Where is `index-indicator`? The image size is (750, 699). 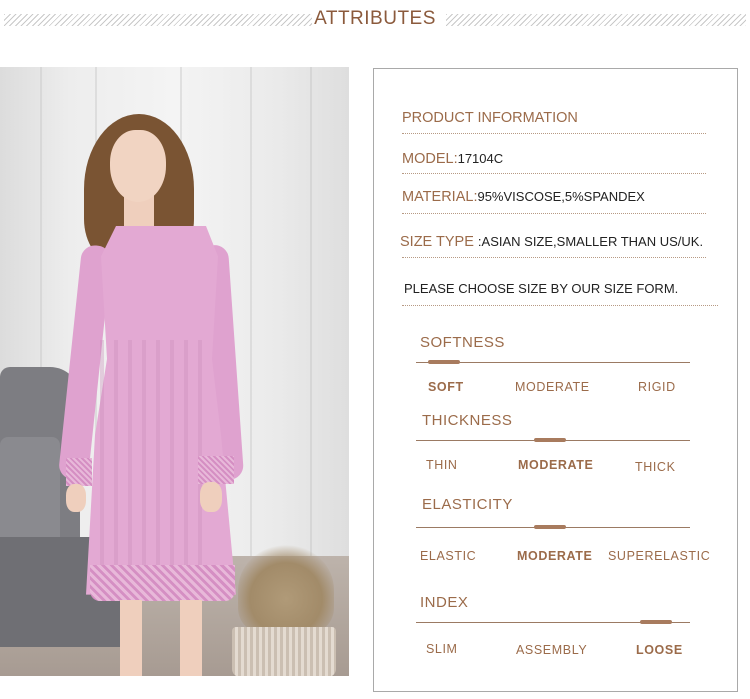 index-indicator is located at coordinates (656, 622).